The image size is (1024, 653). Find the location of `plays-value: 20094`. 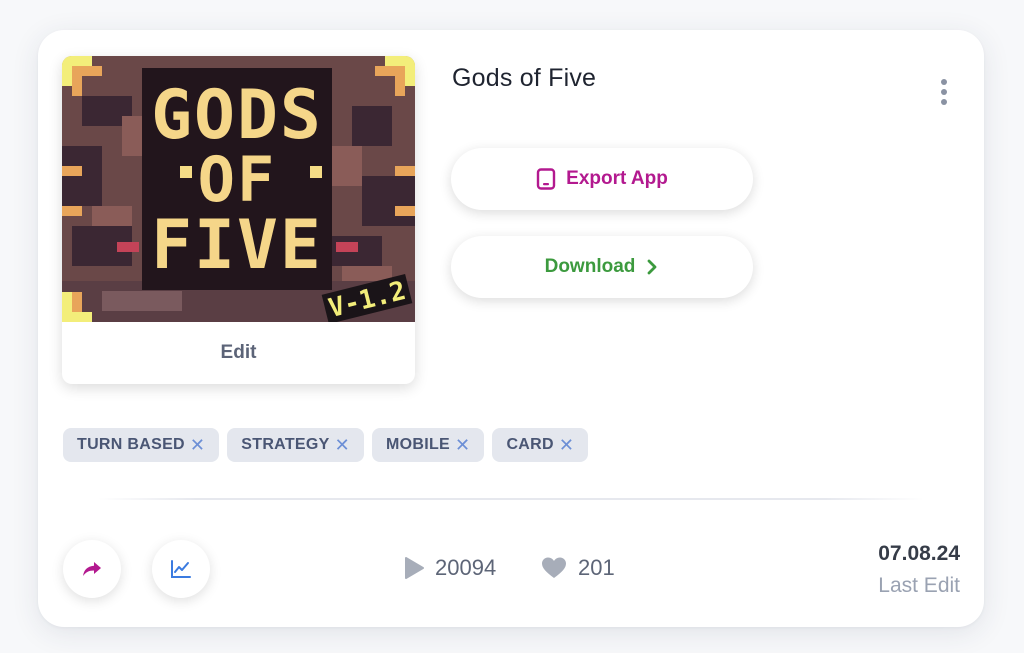

plays-value: 20094 is located at coordinates (466, 567).